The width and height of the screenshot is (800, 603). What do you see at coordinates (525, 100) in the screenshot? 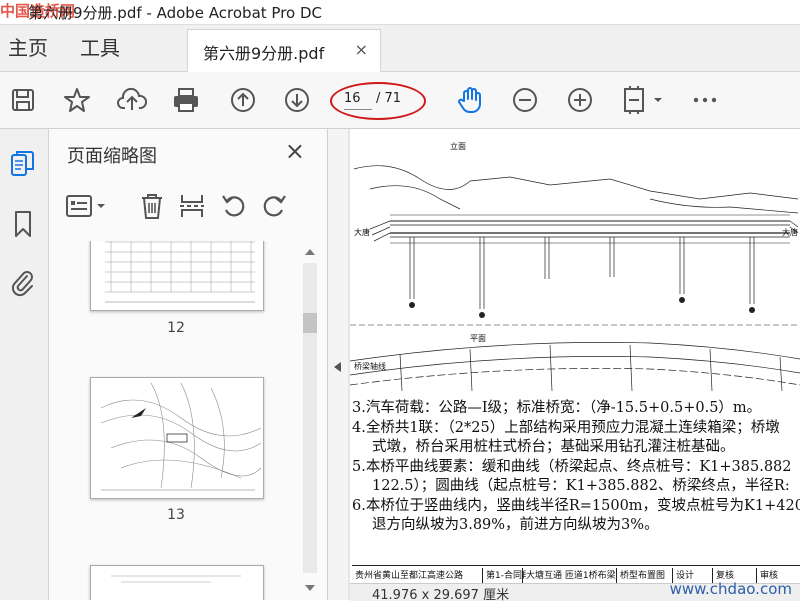
I see `zoom-out-icon` at bounding box center [525, 100].